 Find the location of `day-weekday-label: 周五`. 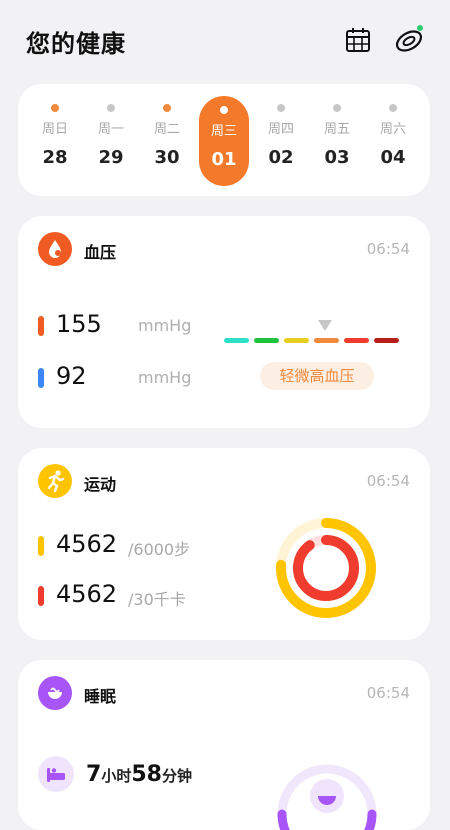

day-weekday-label: 周五 is located at coordinates (336, 129).